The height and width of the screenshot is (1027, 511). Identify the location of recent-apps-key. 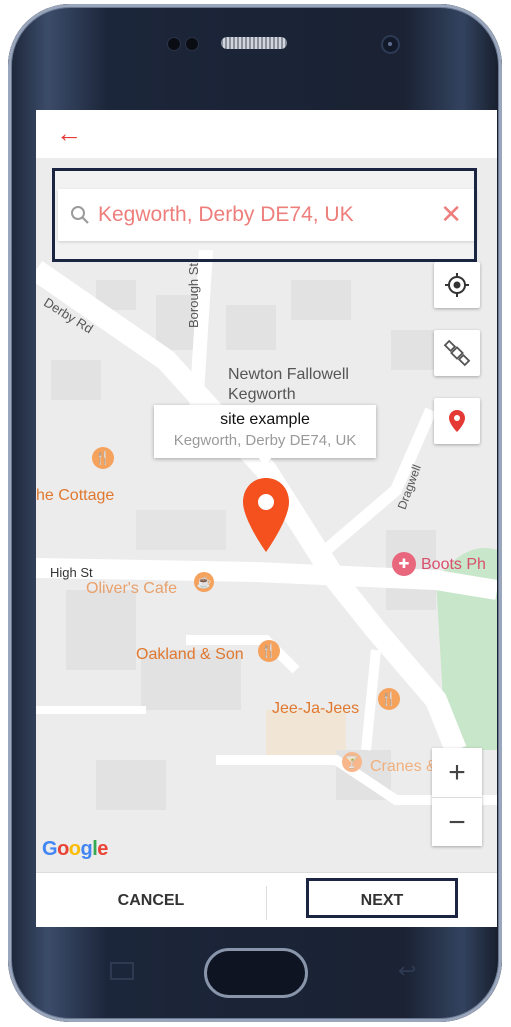
(122, 971).